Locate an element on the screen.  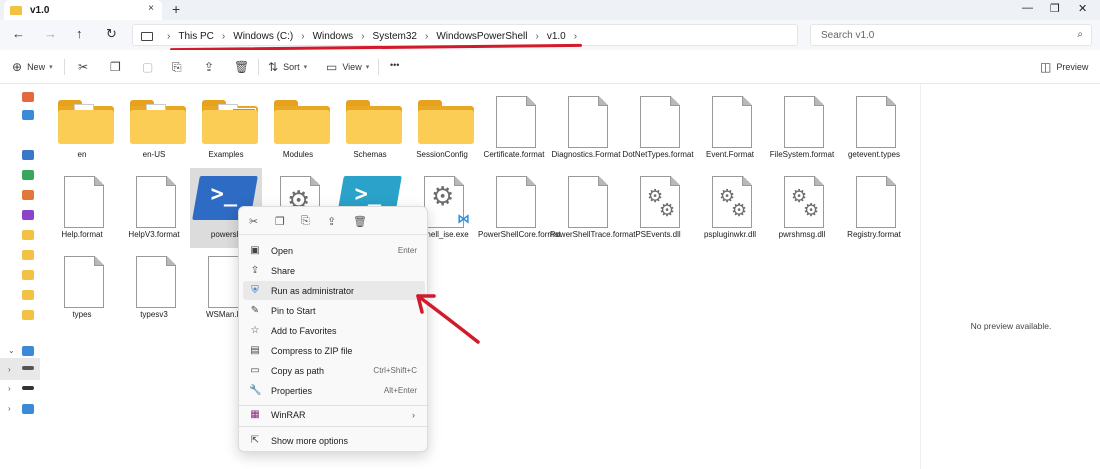
file-item: Modules is located at coordinates (298, 128).